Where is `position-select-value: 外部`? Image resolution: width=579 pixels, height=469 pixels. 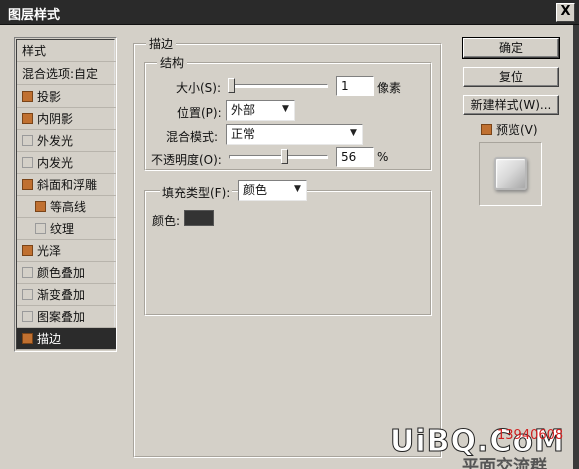
position-select-value: 外部 is located at coordinates (243, 110).